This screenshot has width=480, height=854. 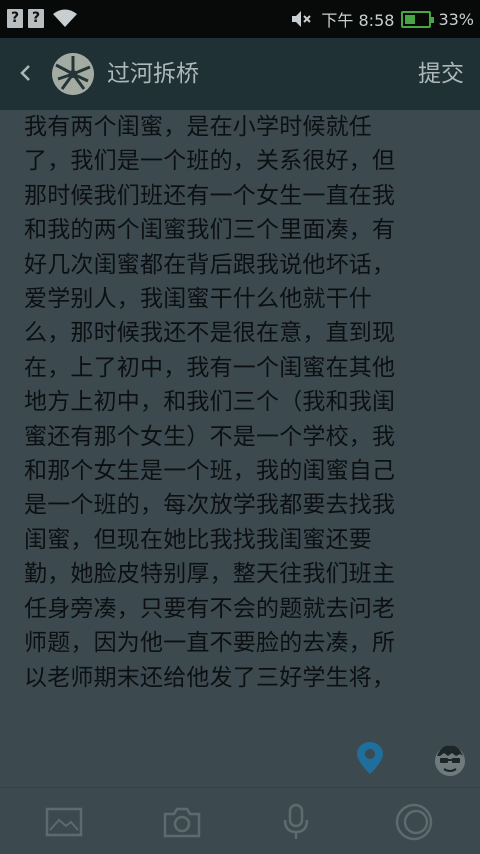 I want to click on post-text-line: 闺蜜，但现在她比我找我闺蜜还要, so click(x=198, y=539).